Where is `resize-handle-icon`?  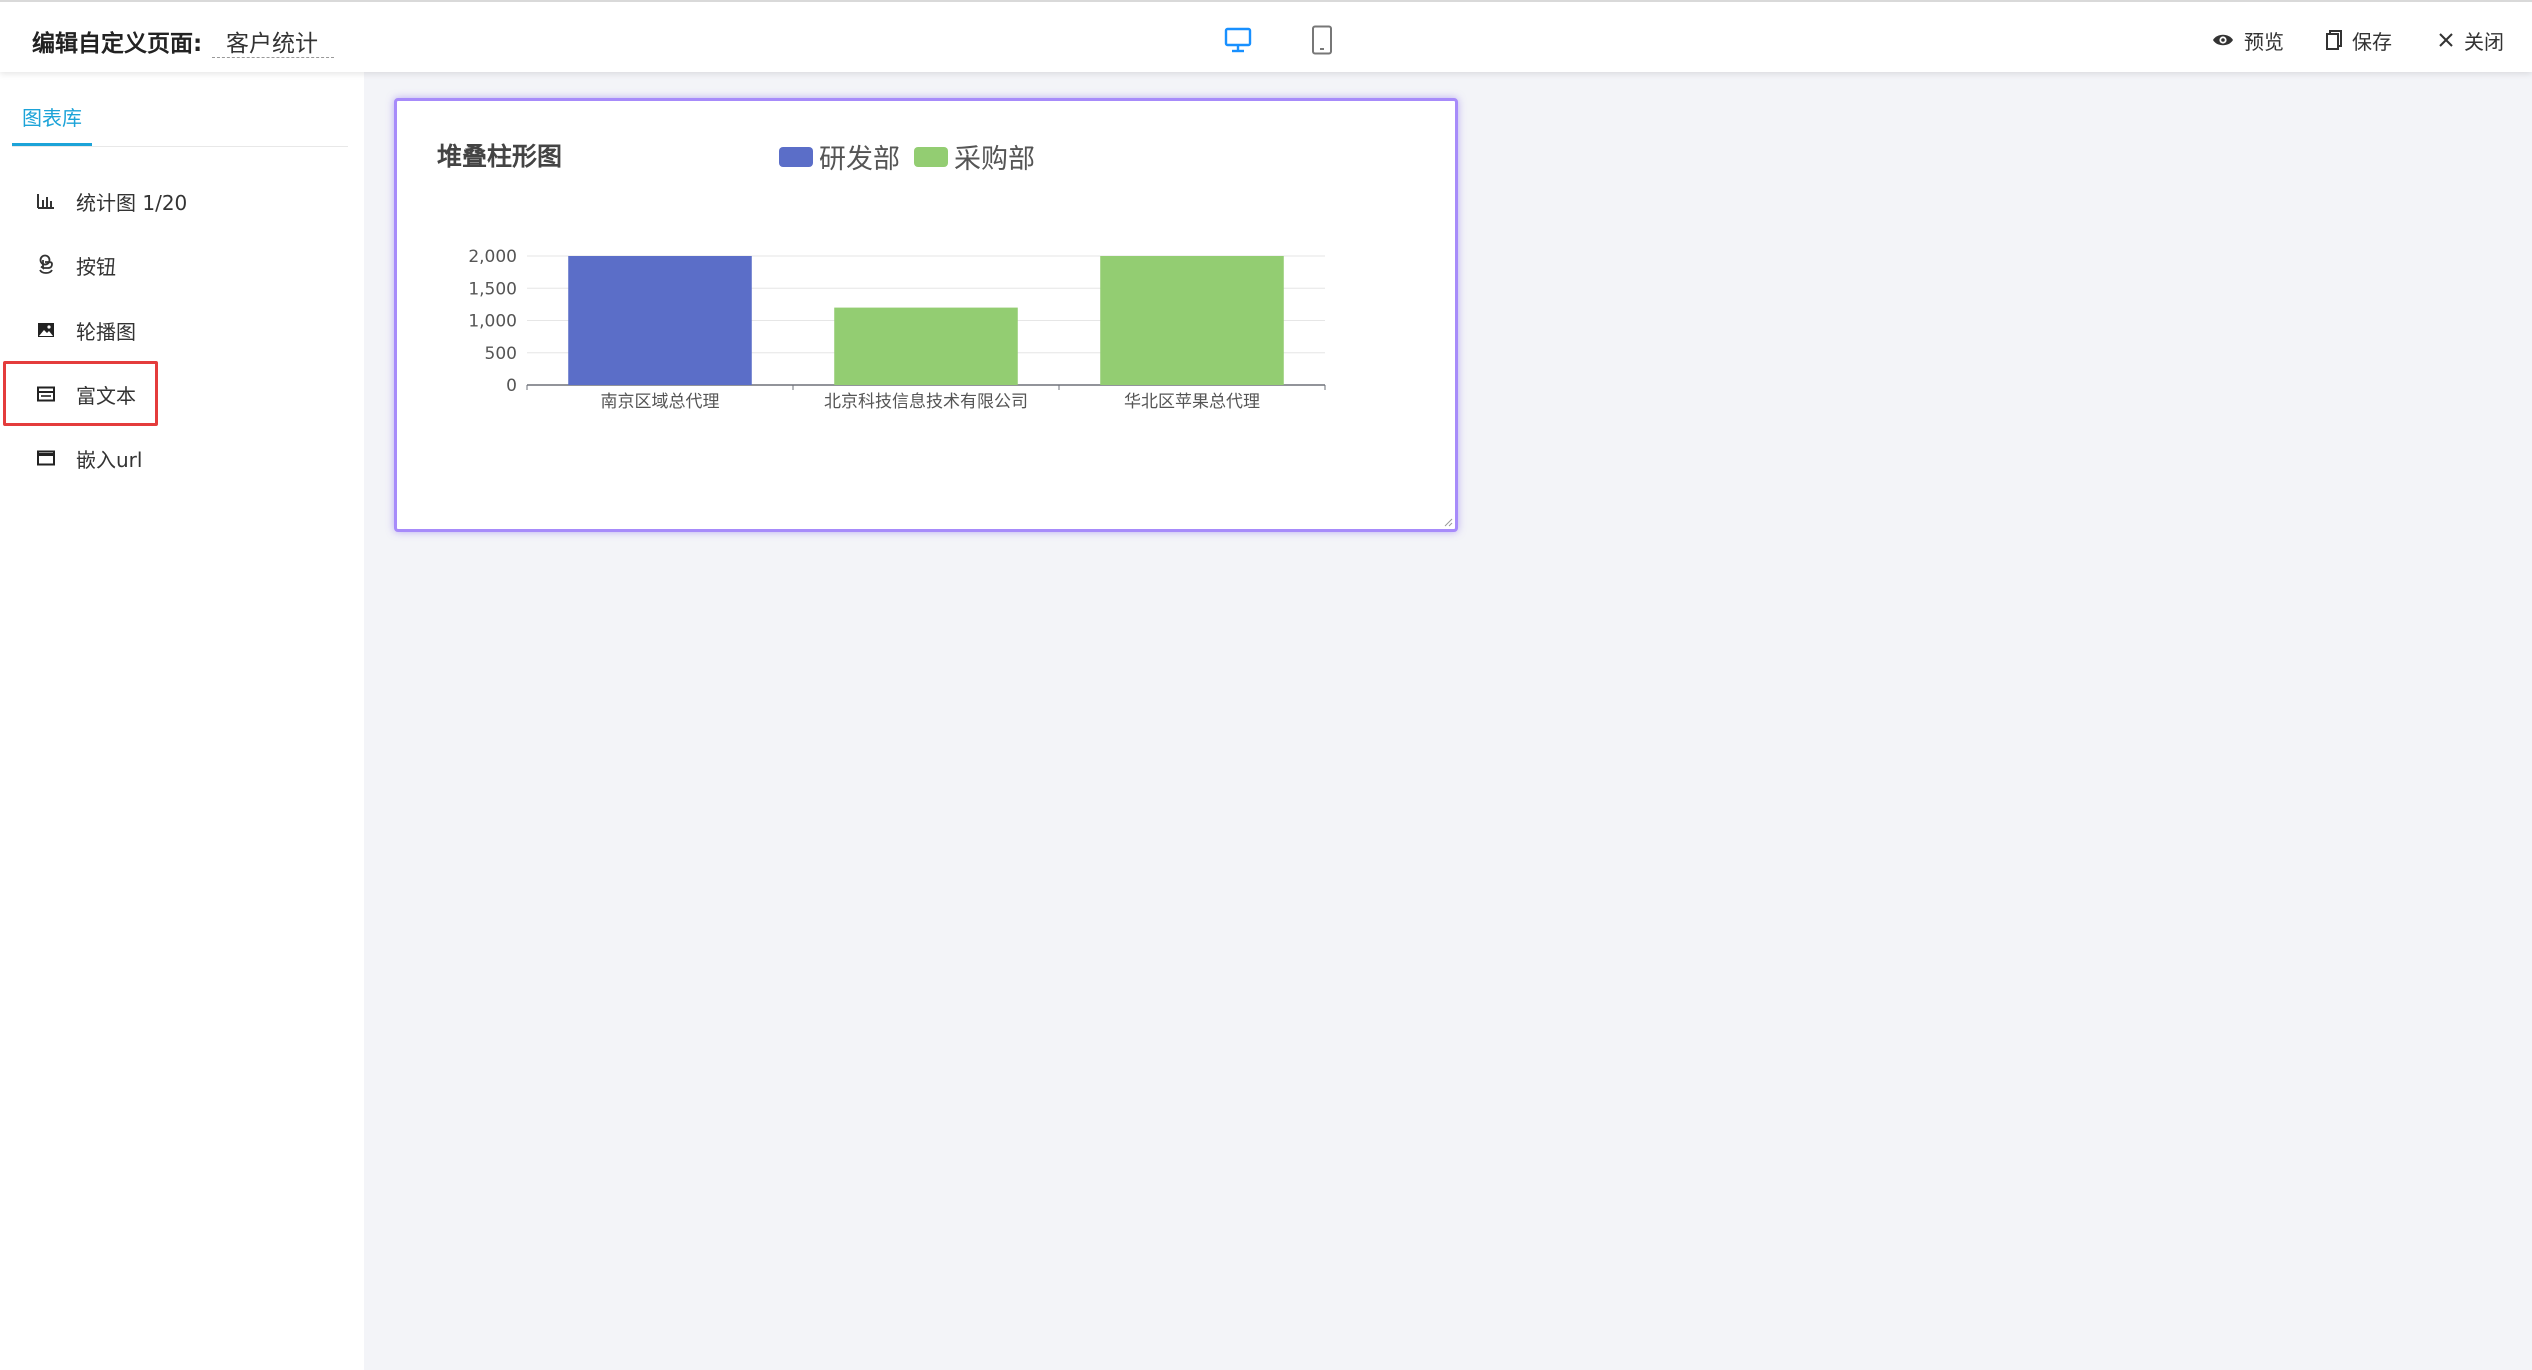
resize-handle-icon is located at coordinates (1448, 522).